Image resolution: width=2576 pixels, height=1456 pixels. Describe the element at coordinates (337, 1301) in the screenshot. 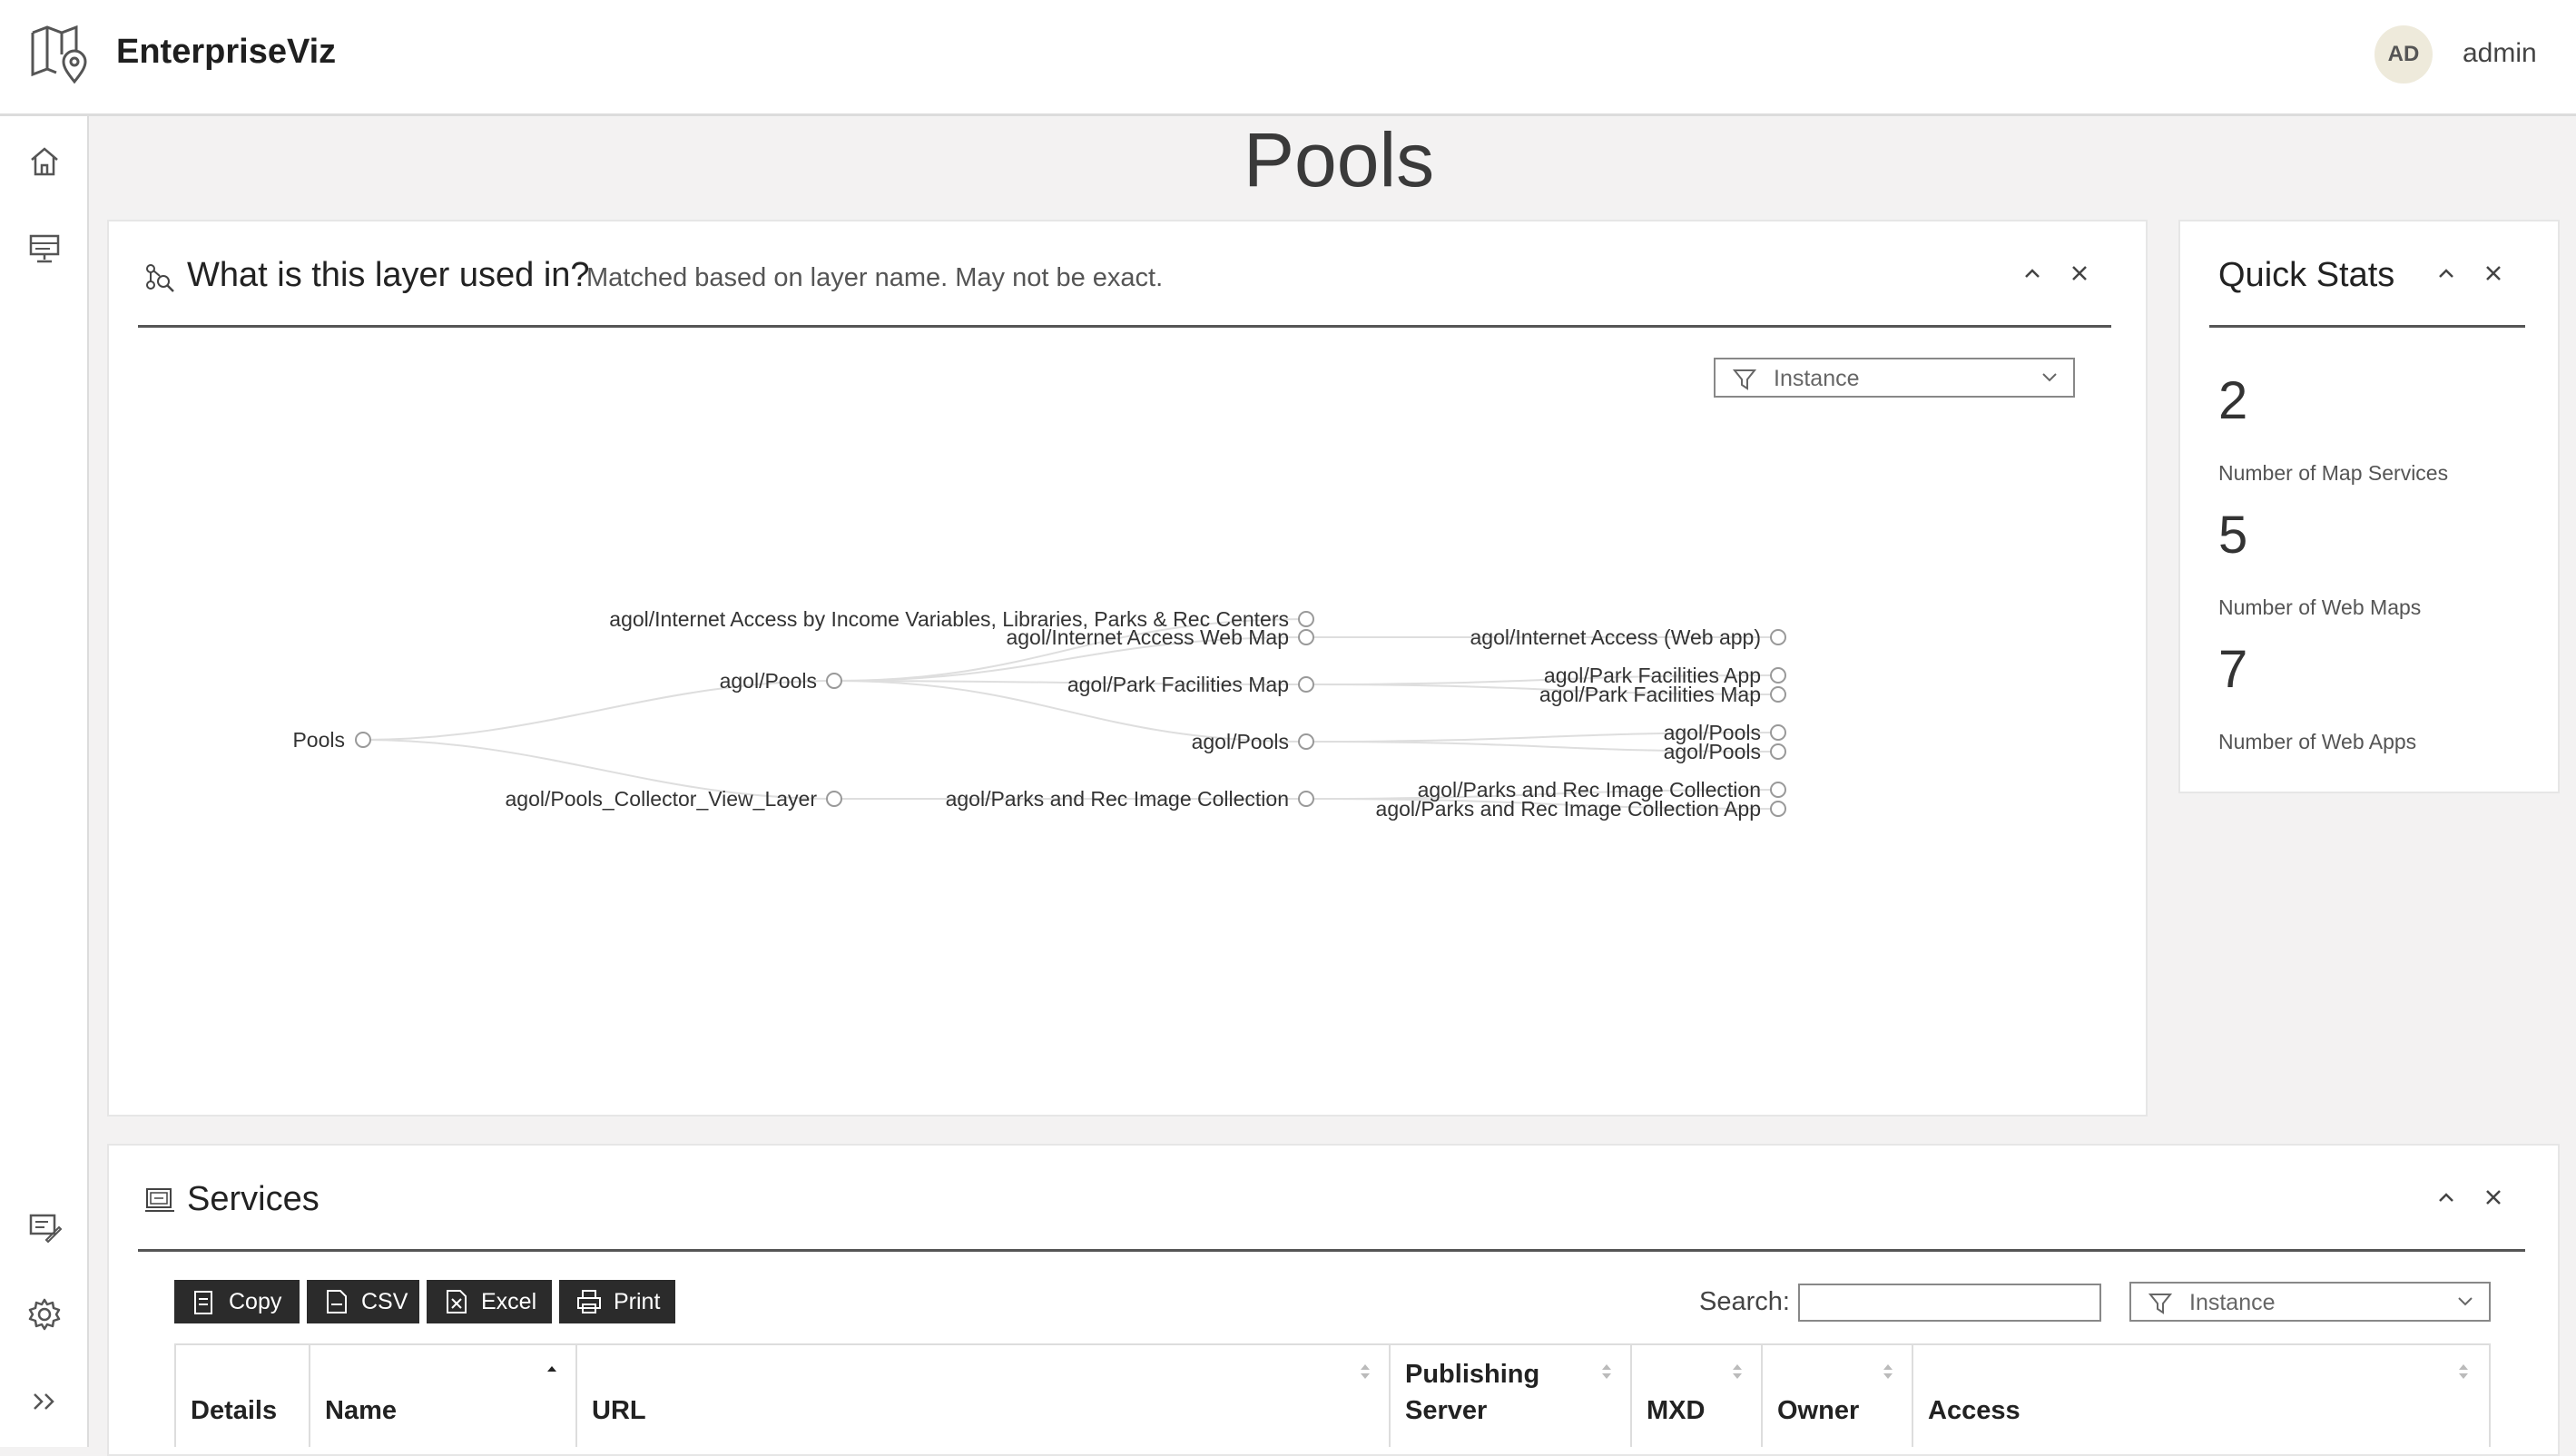

I see `csv-icon` at that location.